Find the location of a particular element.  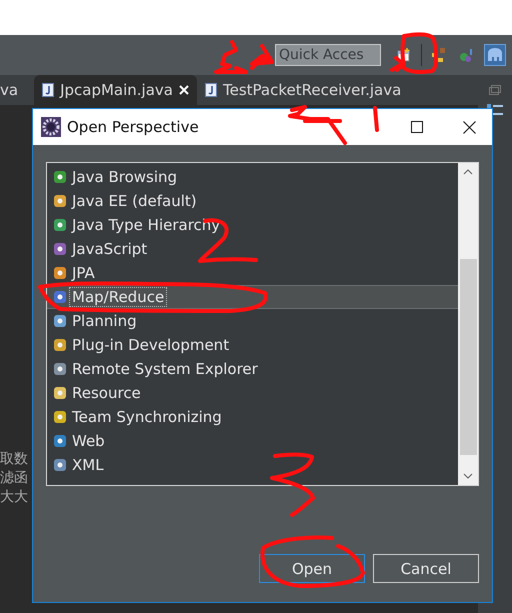

circles-icon is located at coordinates (467, 55).